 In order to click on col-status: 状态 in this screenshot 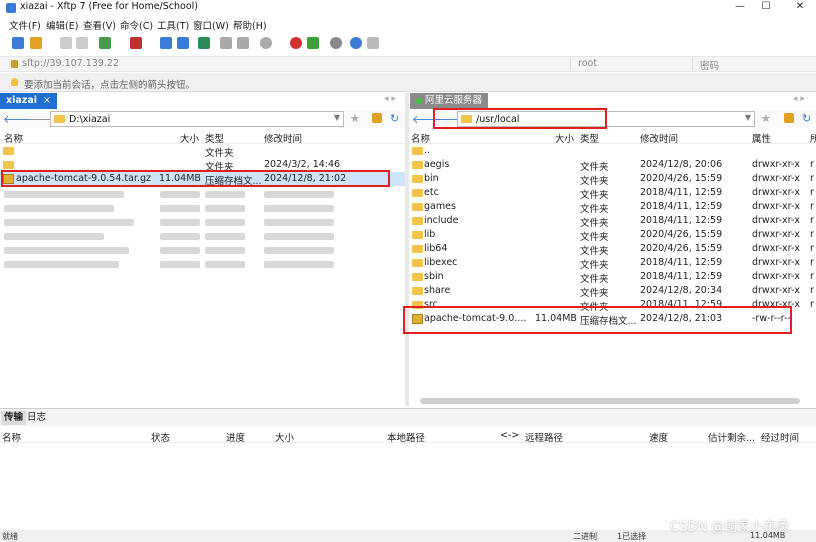, I will do `click(160, 437)`.